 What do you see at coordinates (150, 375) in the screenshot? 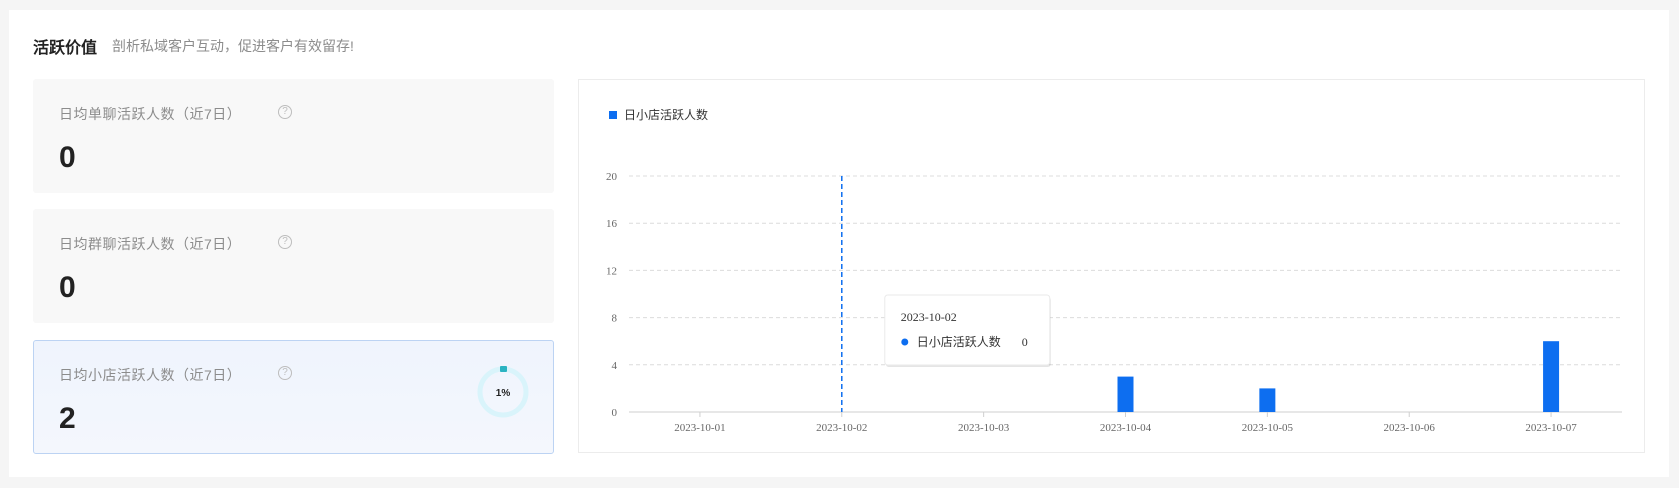
I see `stat-card-label: 日均小店活跃人数（近7日）` at bounding box center [150, 375].